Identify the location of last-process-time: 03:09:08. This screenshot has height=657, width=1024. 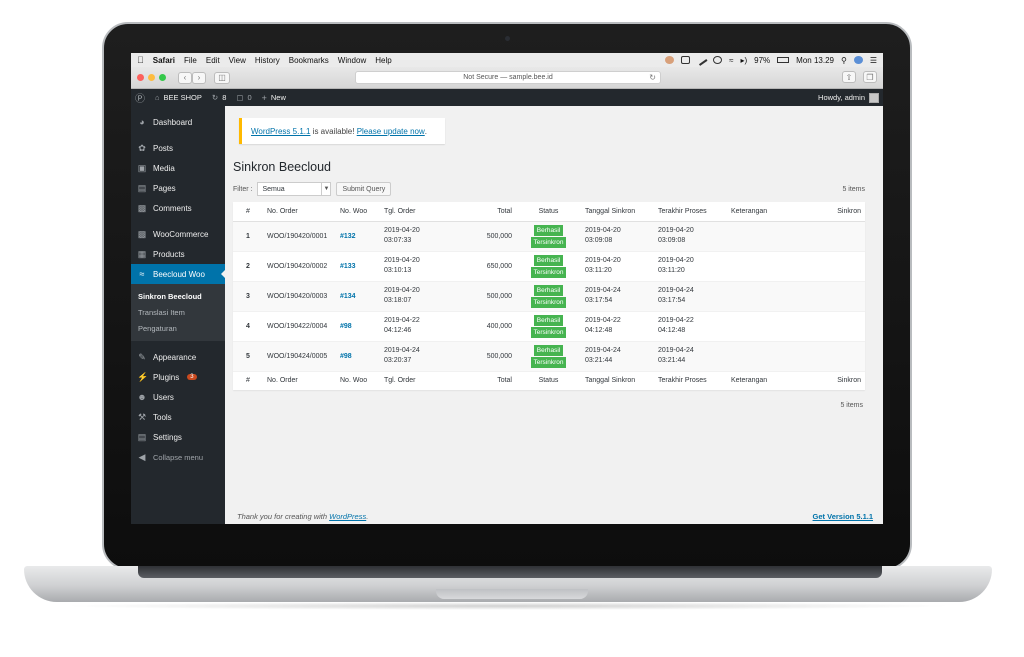
(672, 240).